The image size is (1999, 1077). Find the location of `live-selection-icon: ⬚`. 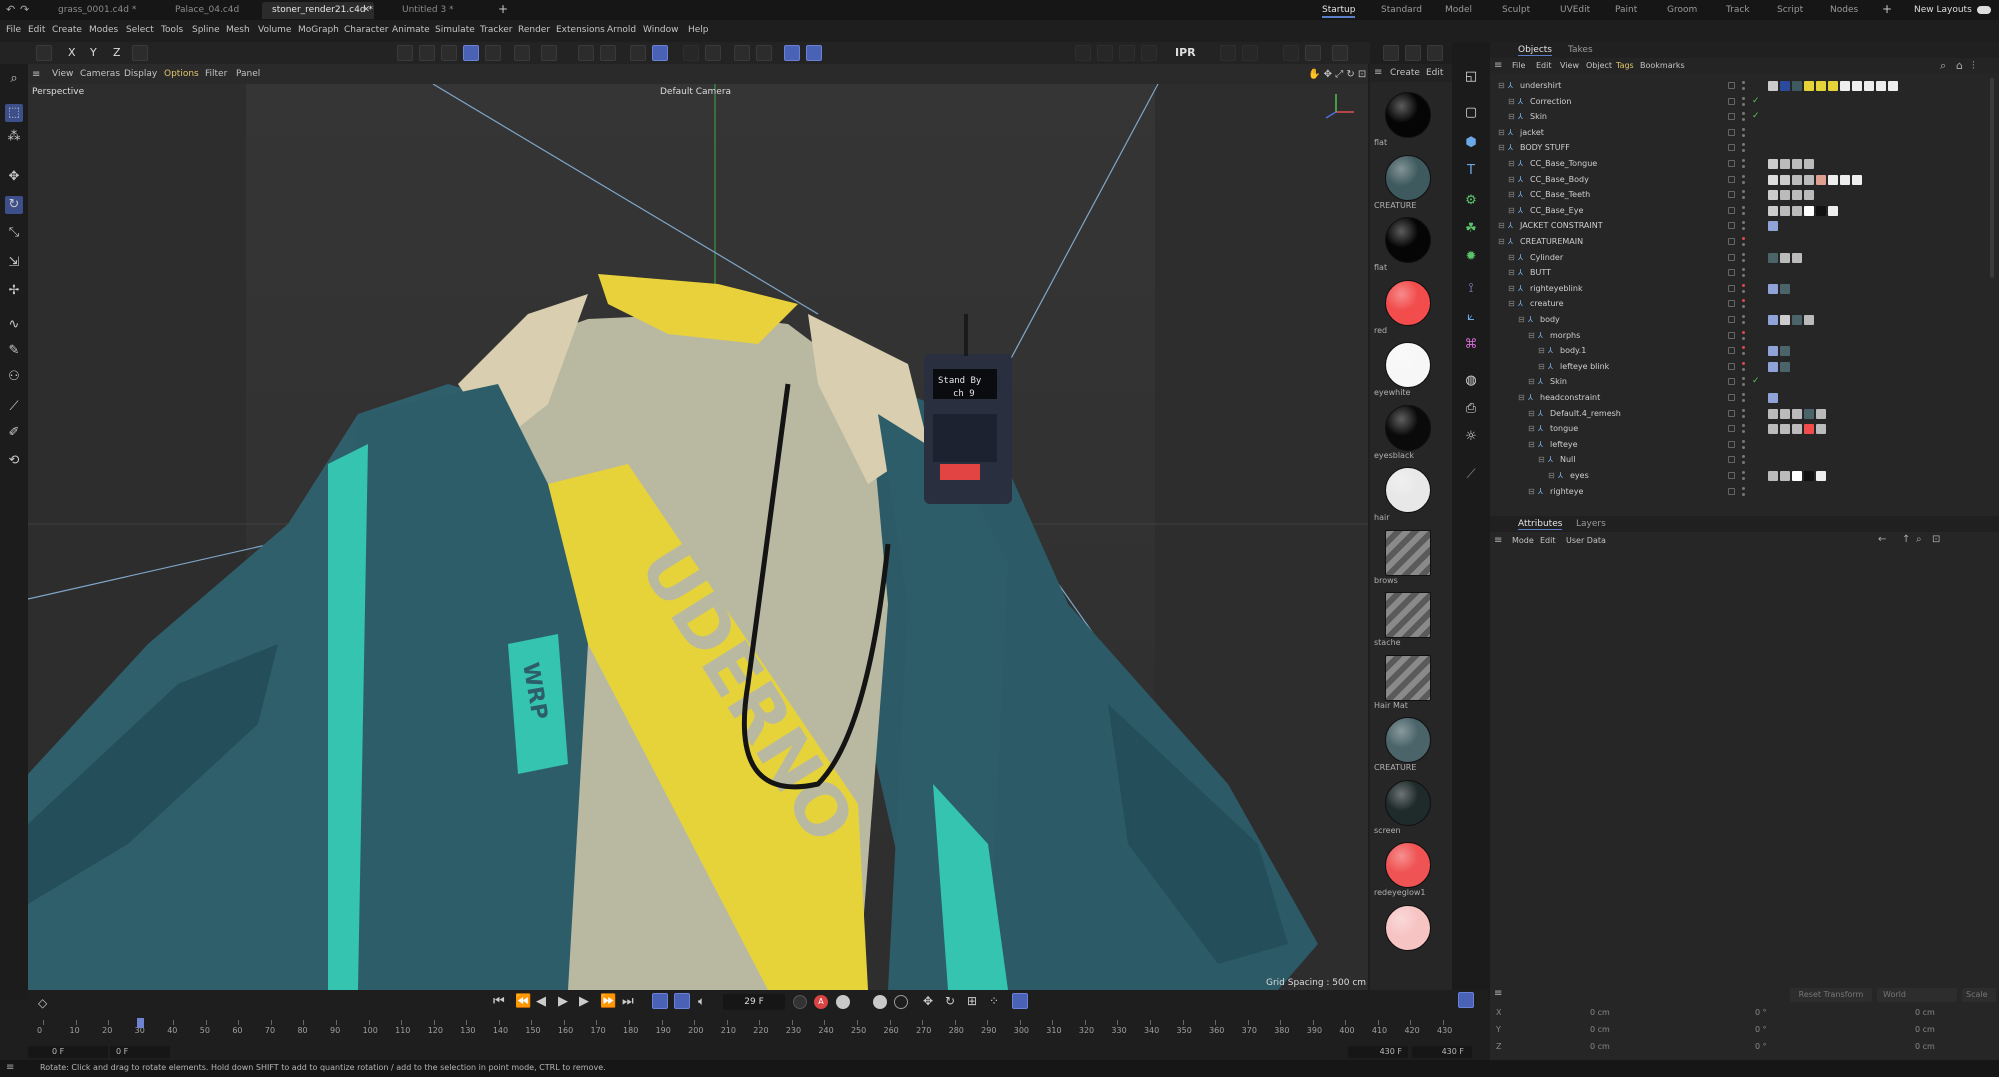

live-selection-icon: ⬚ is located at coordinates (14, 113).